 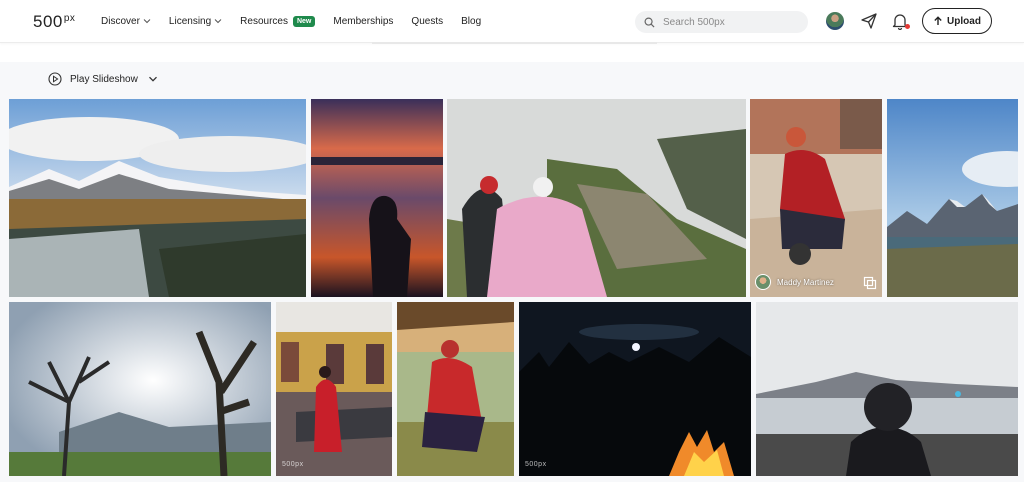 What do you see at coordinates (728, 22) in the screenshot?
I see `search-input` at bounding box center [728, 22].